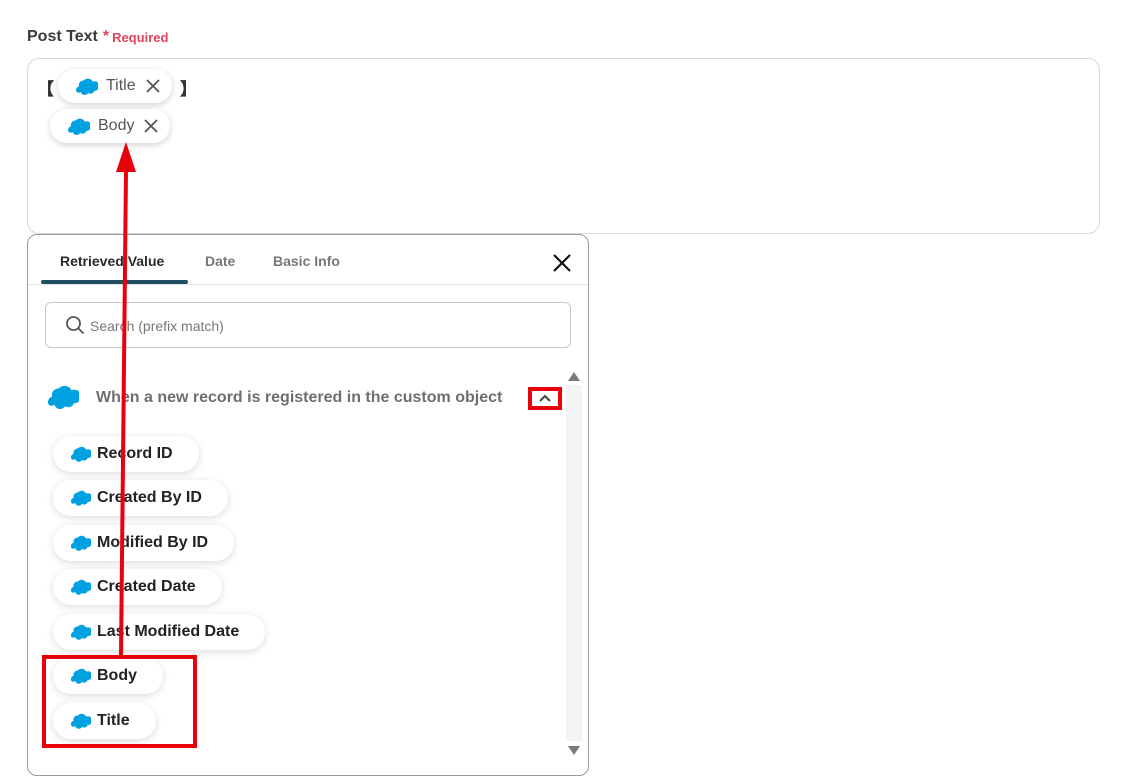 Image resolution: width=1130 pixels, height=776 pixels. Describe the element at coordinates (140, 37) in the screenshot. I see `required-text: Required` at that location.